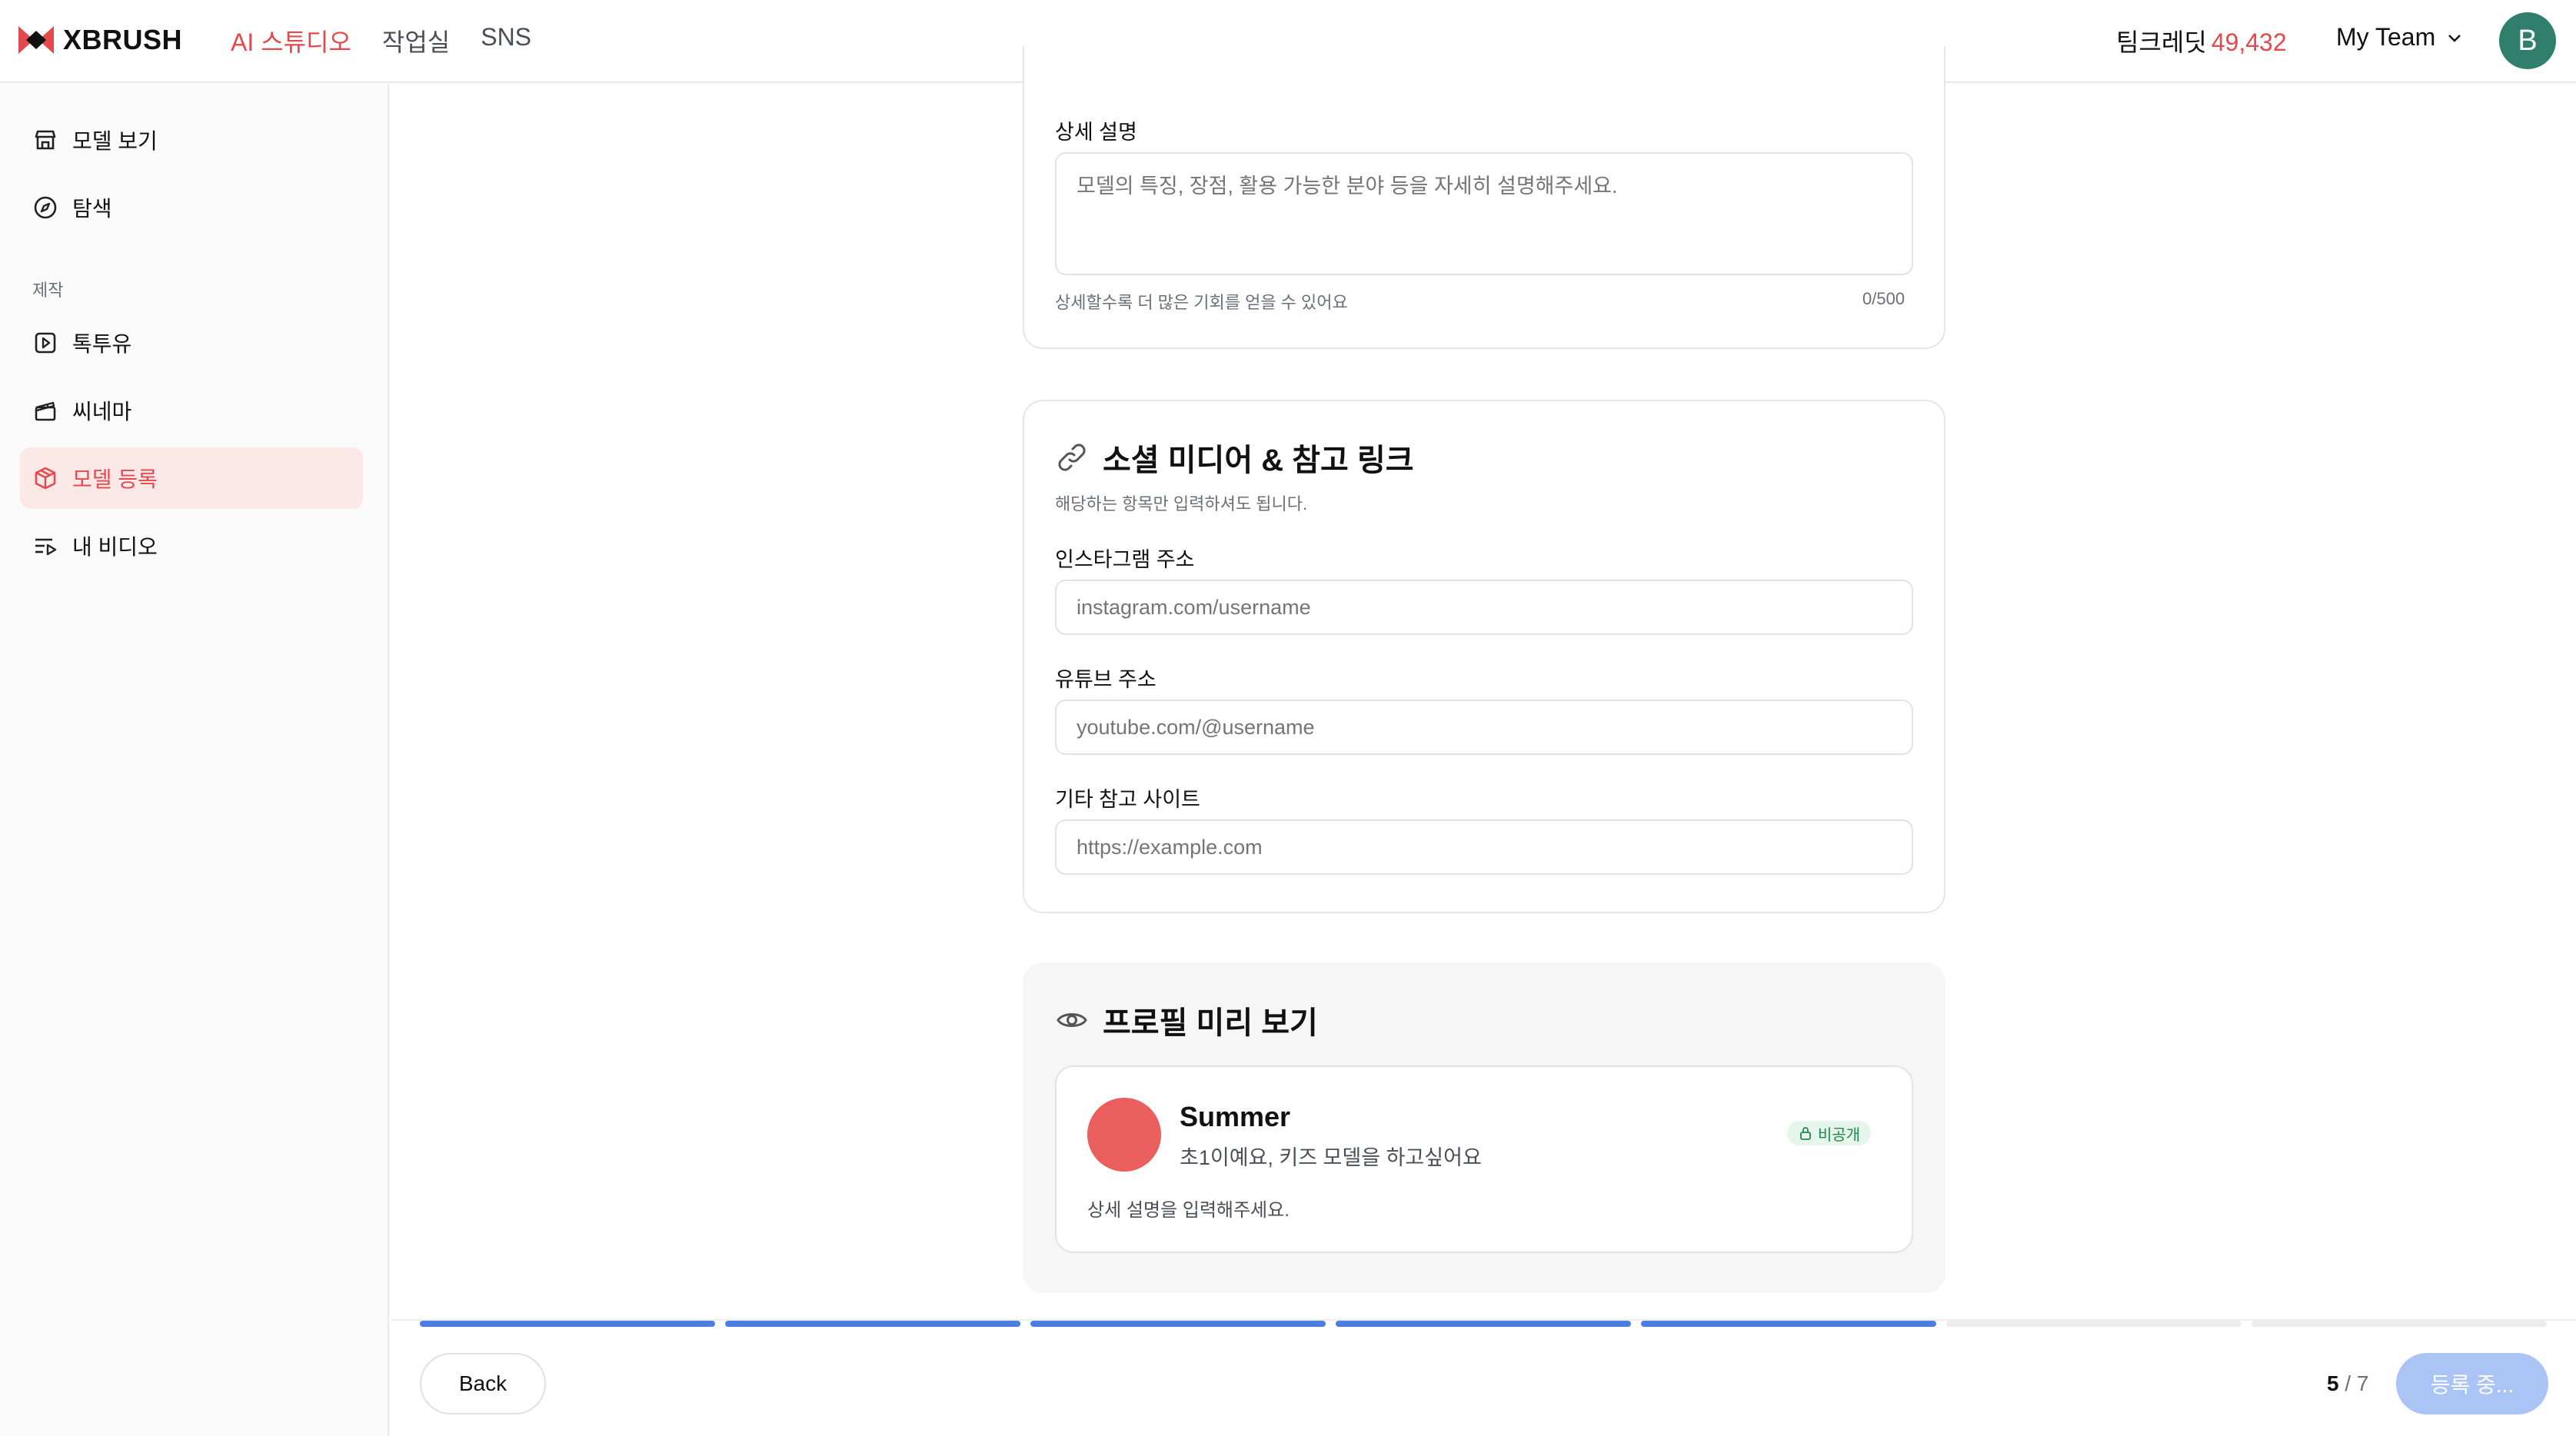 The height and width of the screenshot is (1436, 2576). Describe the element at coordinates (1484, 847) in the screenshot. I see `other-site-input` at that location.